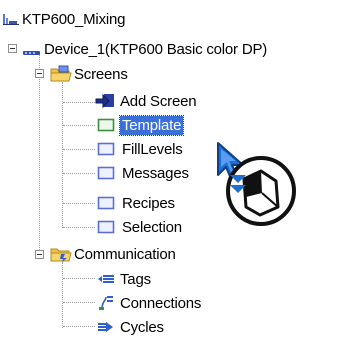 Image resolution: width=346 pixels, height=338 pixels. I want to click on cycles-icon, so click(105, 327).